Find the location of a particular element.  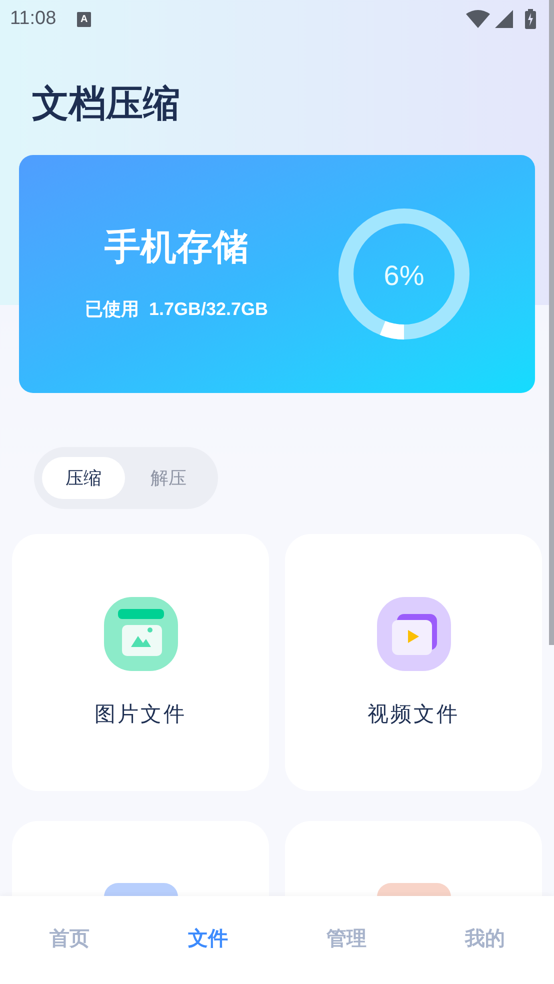

image-icon is located at coordinates (141, 634).